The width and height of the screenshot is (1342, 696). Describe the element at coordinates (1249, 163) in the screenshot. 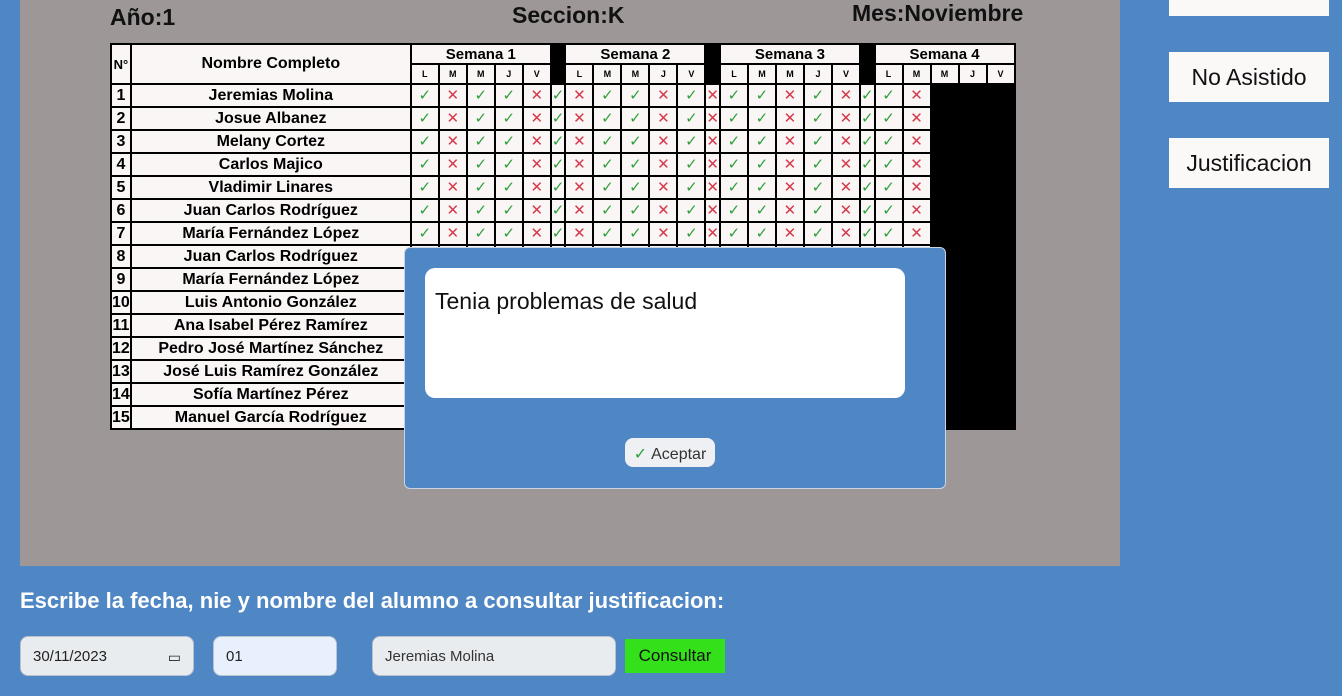

I see `justification-button: Justificacion` at that location.